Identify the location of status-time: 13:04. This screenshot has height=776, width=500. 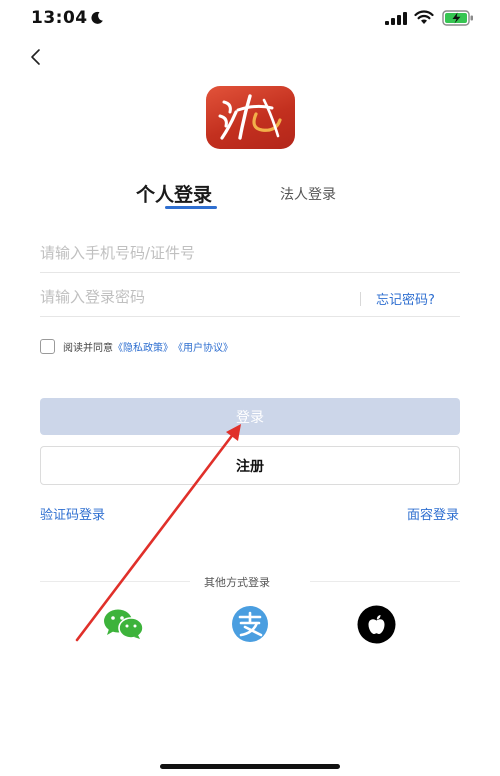
(59, 18).